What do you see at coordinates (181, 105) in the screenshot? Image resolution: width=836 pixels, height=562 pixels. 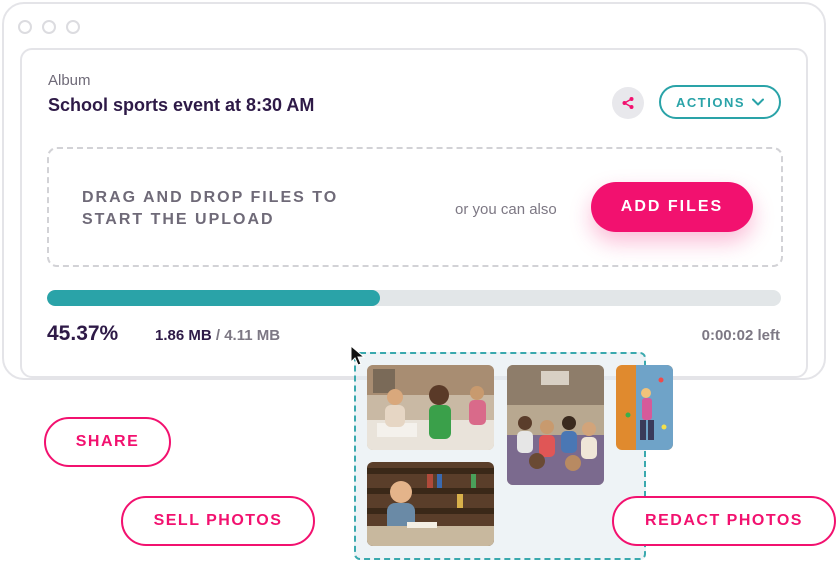 I see `album-title: School sports event at 8:30 AM` at bounding box center [181, 105].